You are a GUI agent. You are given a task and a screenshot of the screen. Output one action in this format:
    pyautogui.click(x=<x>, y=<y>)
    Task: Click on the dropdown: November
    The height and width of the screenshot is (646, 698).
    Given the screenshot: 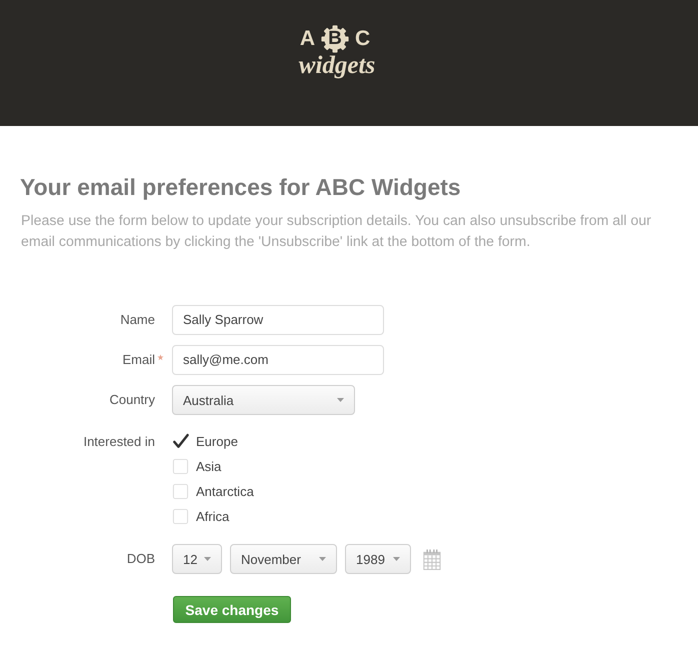 What is the action you would take?
    pyautogui.click(x=283, y=559)
    